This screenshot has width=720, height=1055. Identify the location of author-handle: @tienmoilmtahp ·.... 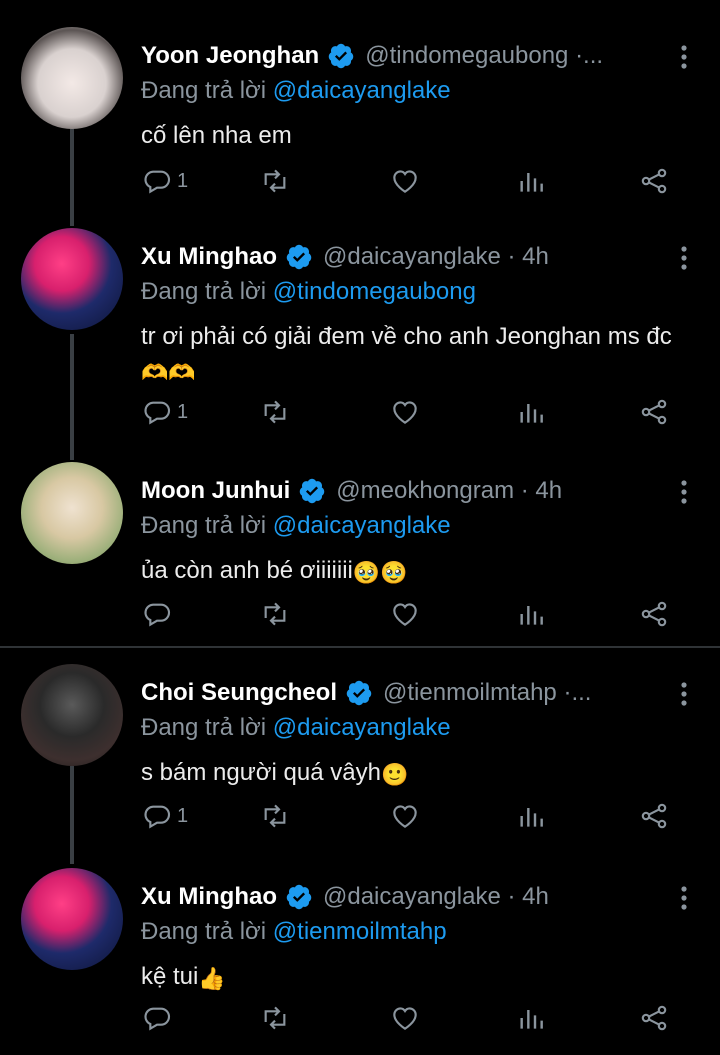
(487, 693).